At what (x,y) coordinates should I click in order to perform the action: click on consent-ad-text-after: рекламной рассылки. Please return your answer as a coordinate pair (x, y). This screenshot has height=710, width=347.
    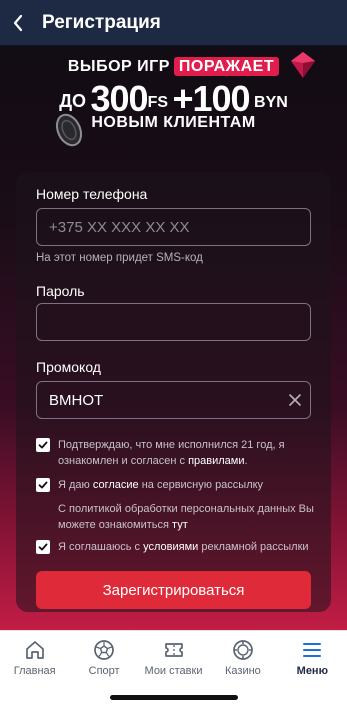
    Looking at the image, I should click on (253, 547).